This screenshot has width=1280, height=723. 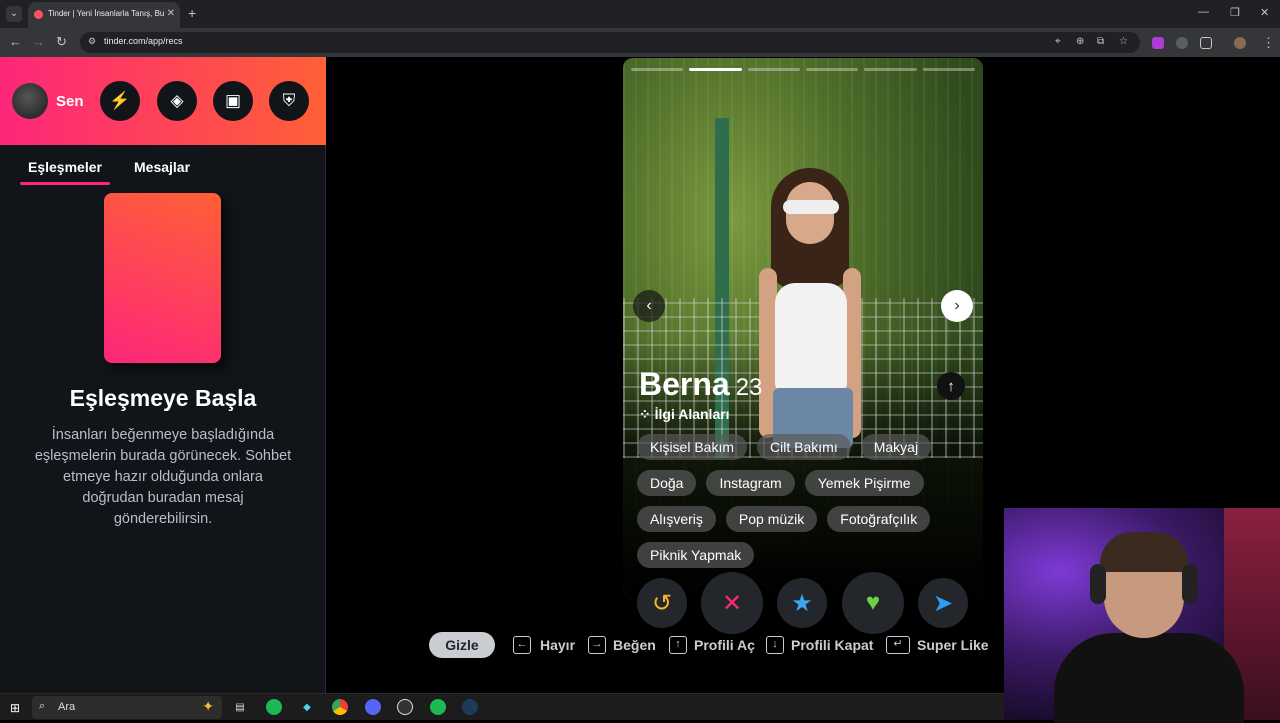 What do you see at coordinates (692, 414) in the screenshot?
I see `interests-heading-text: İlgi Alanları` at bounding box center [692, 414].